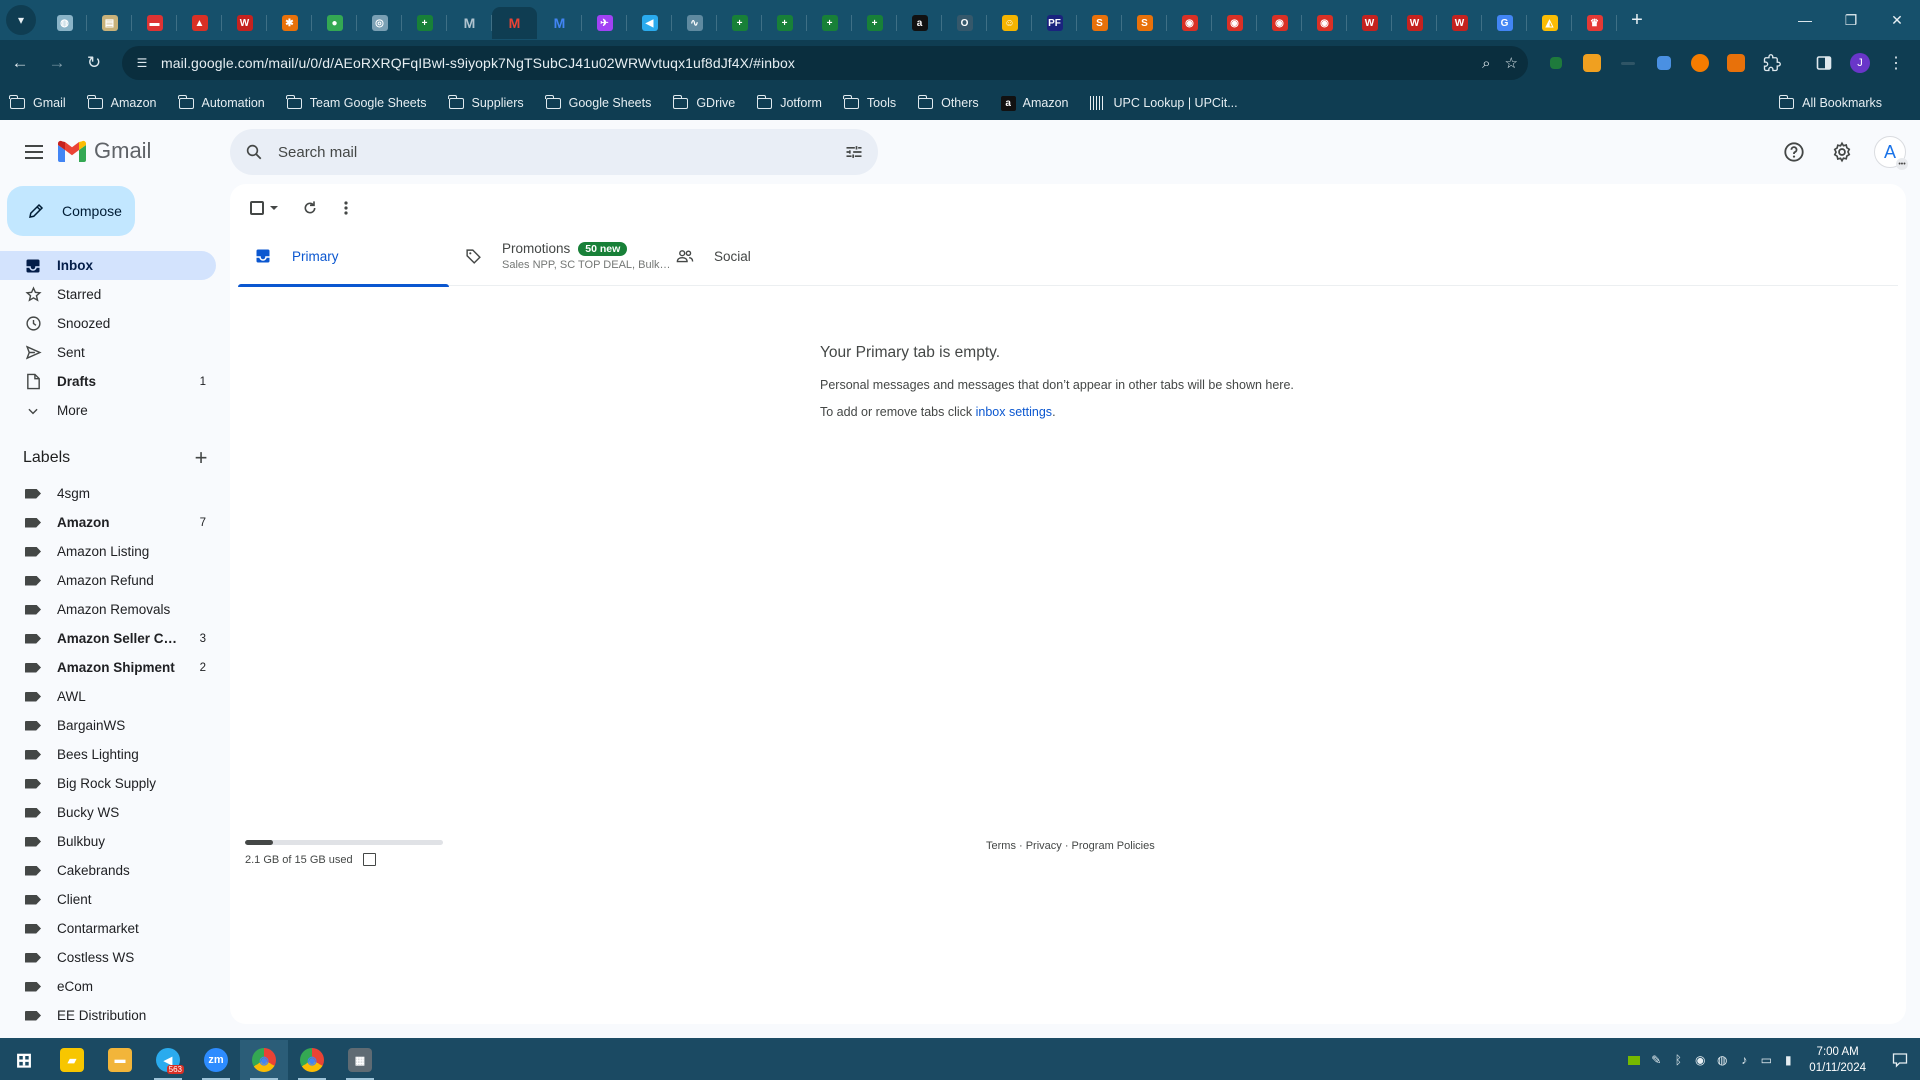  I want to click on tab-globe: ◎, so click(379, 23).